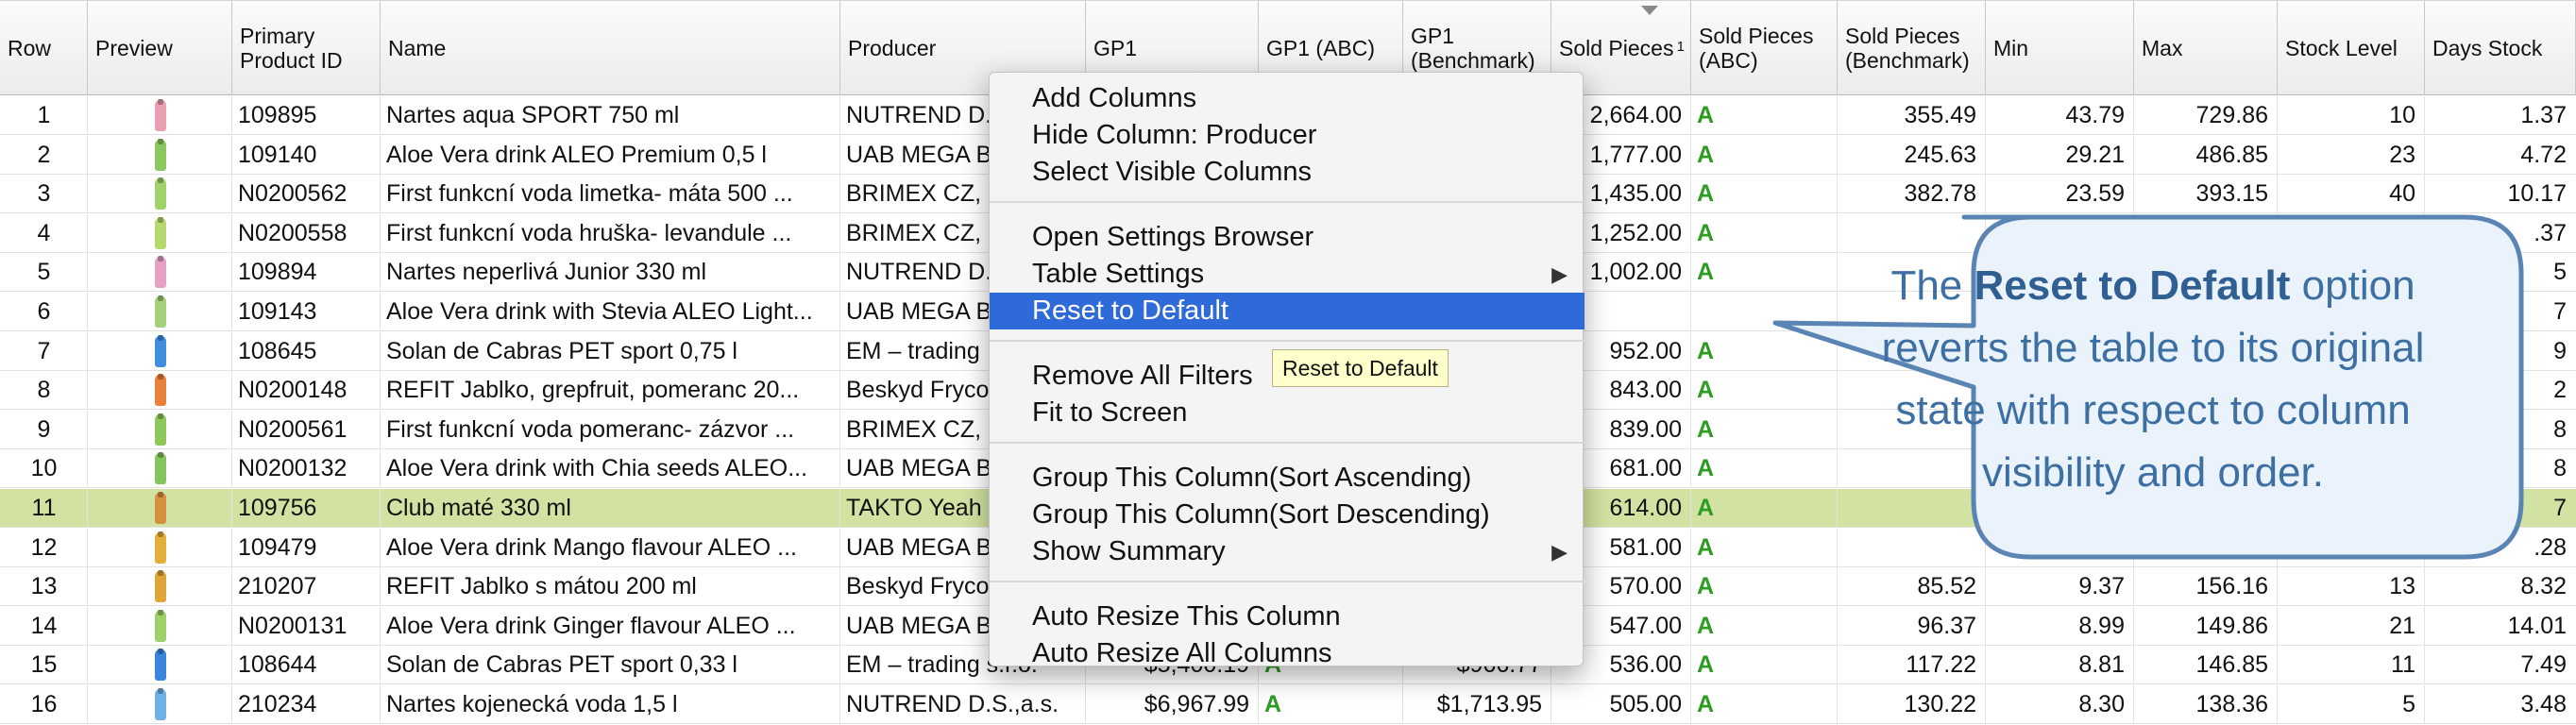 The height and width of the screenshot is (725, 2576). What do you see at coordinates (1912, 548) in the screenshot?
I see `cell-soldbench` at bounding box center [1912, 548].